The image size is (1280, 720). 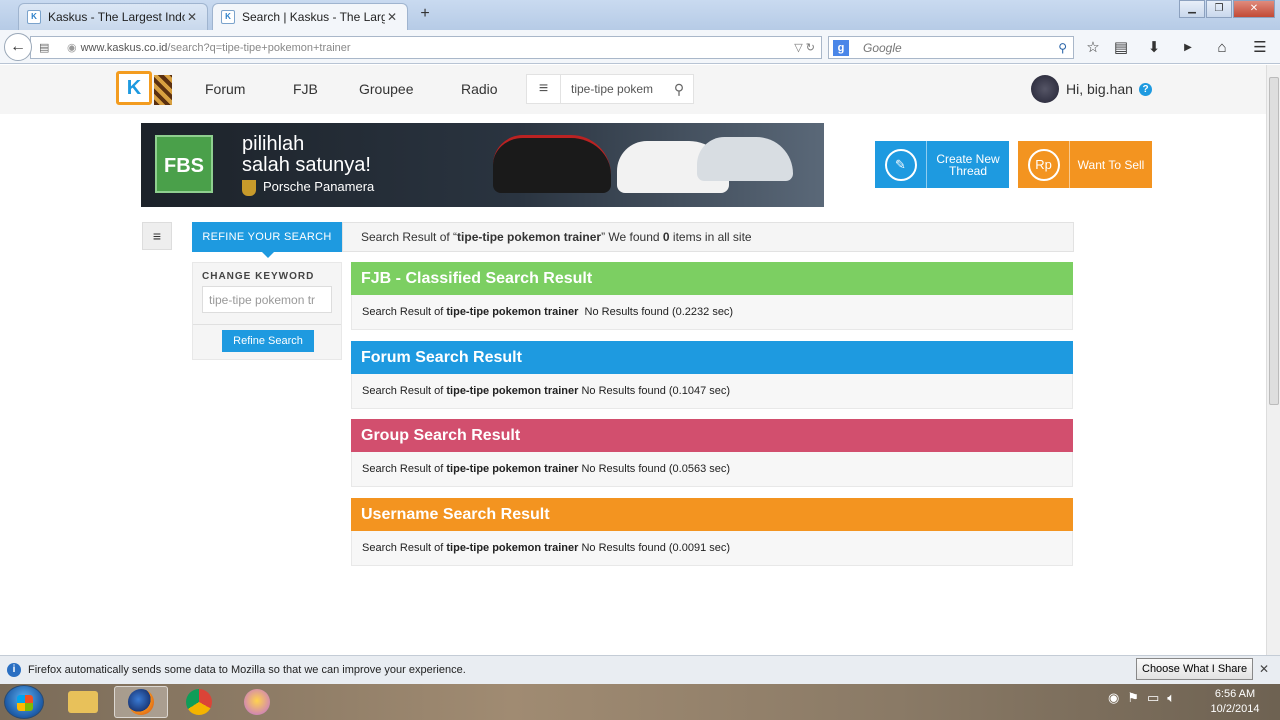 I want to click on clock-time: 6:56 AM, so click(x=1235, y=694).